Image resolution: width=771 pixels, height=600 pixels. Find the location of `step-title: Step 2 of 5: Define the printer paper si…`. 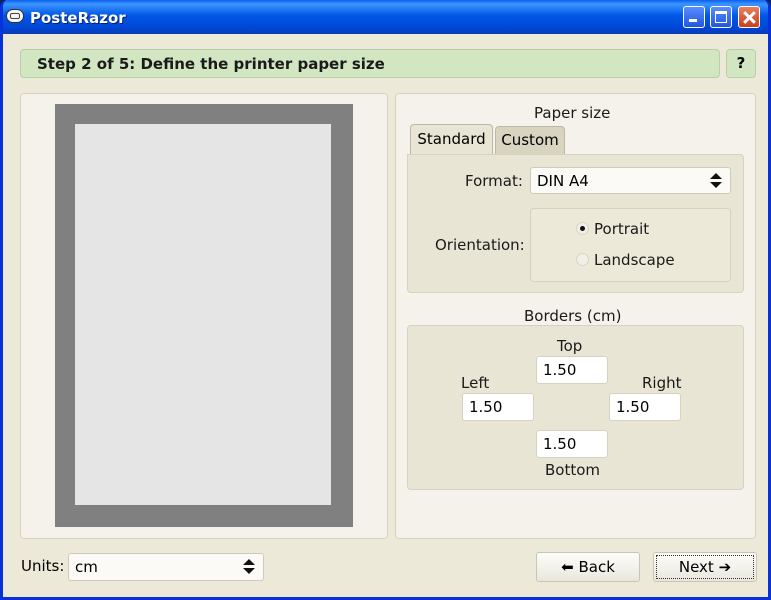

step-title: Step 2 of 5: Define the printer paper si… is located at coordinates (211, 64).